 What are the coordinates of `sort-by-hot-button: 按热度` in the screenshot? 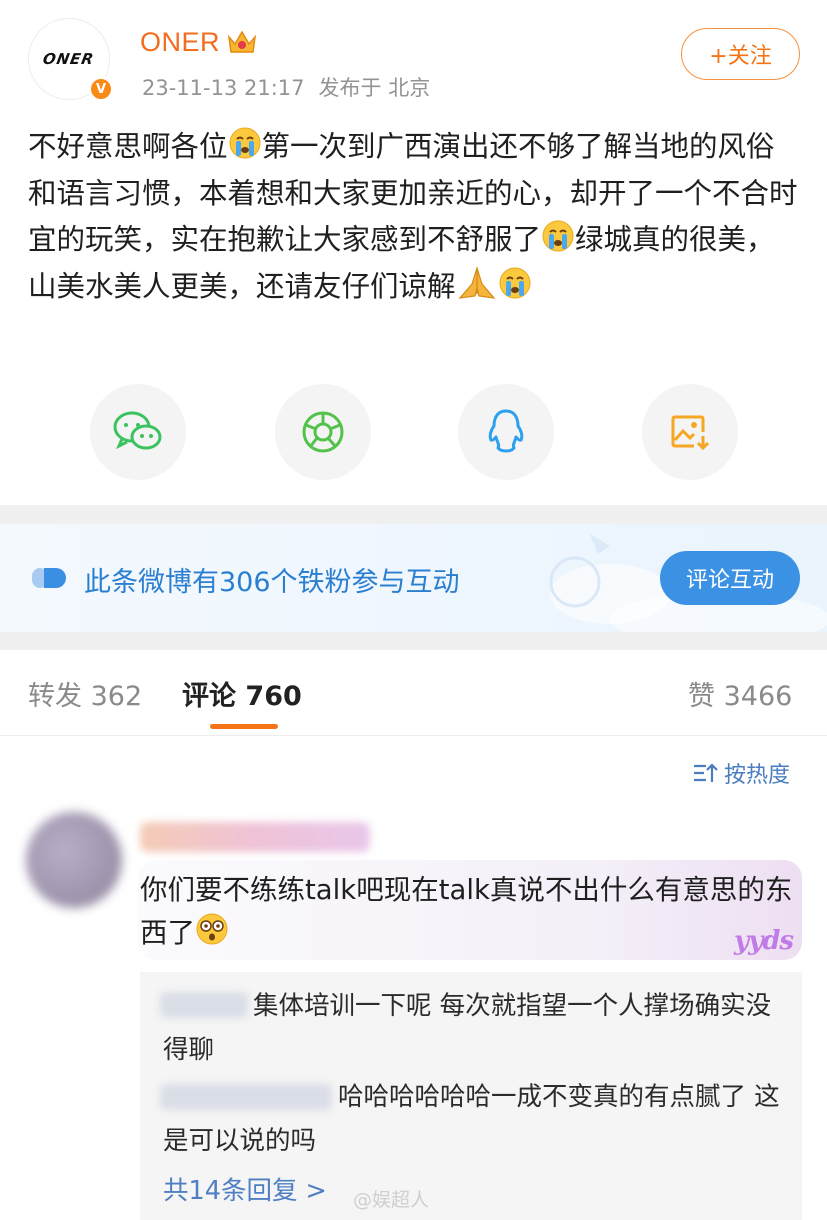 It's located at (741, 773).